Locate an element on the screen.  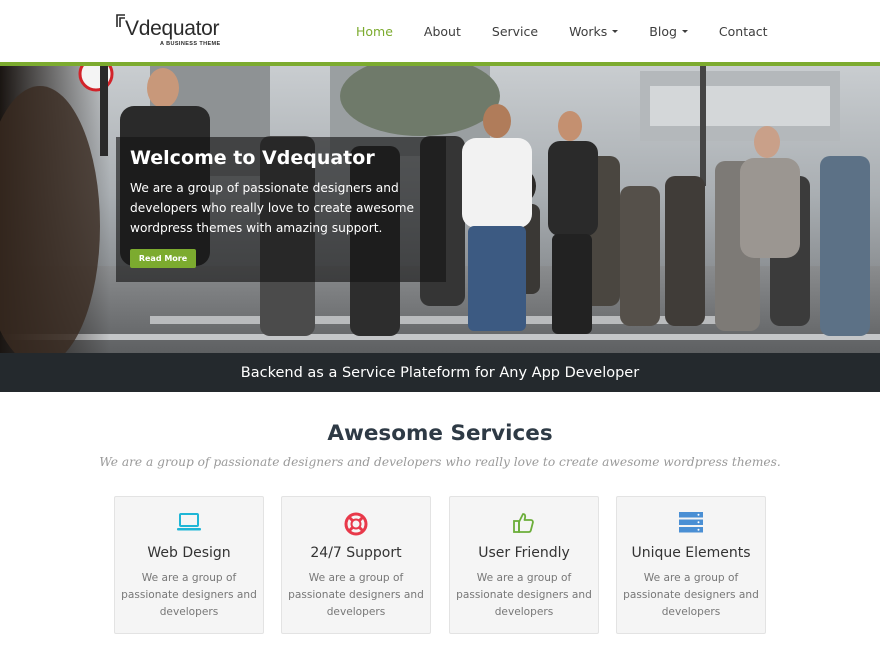
nav-service: Service is located at coordinates (515, 31).